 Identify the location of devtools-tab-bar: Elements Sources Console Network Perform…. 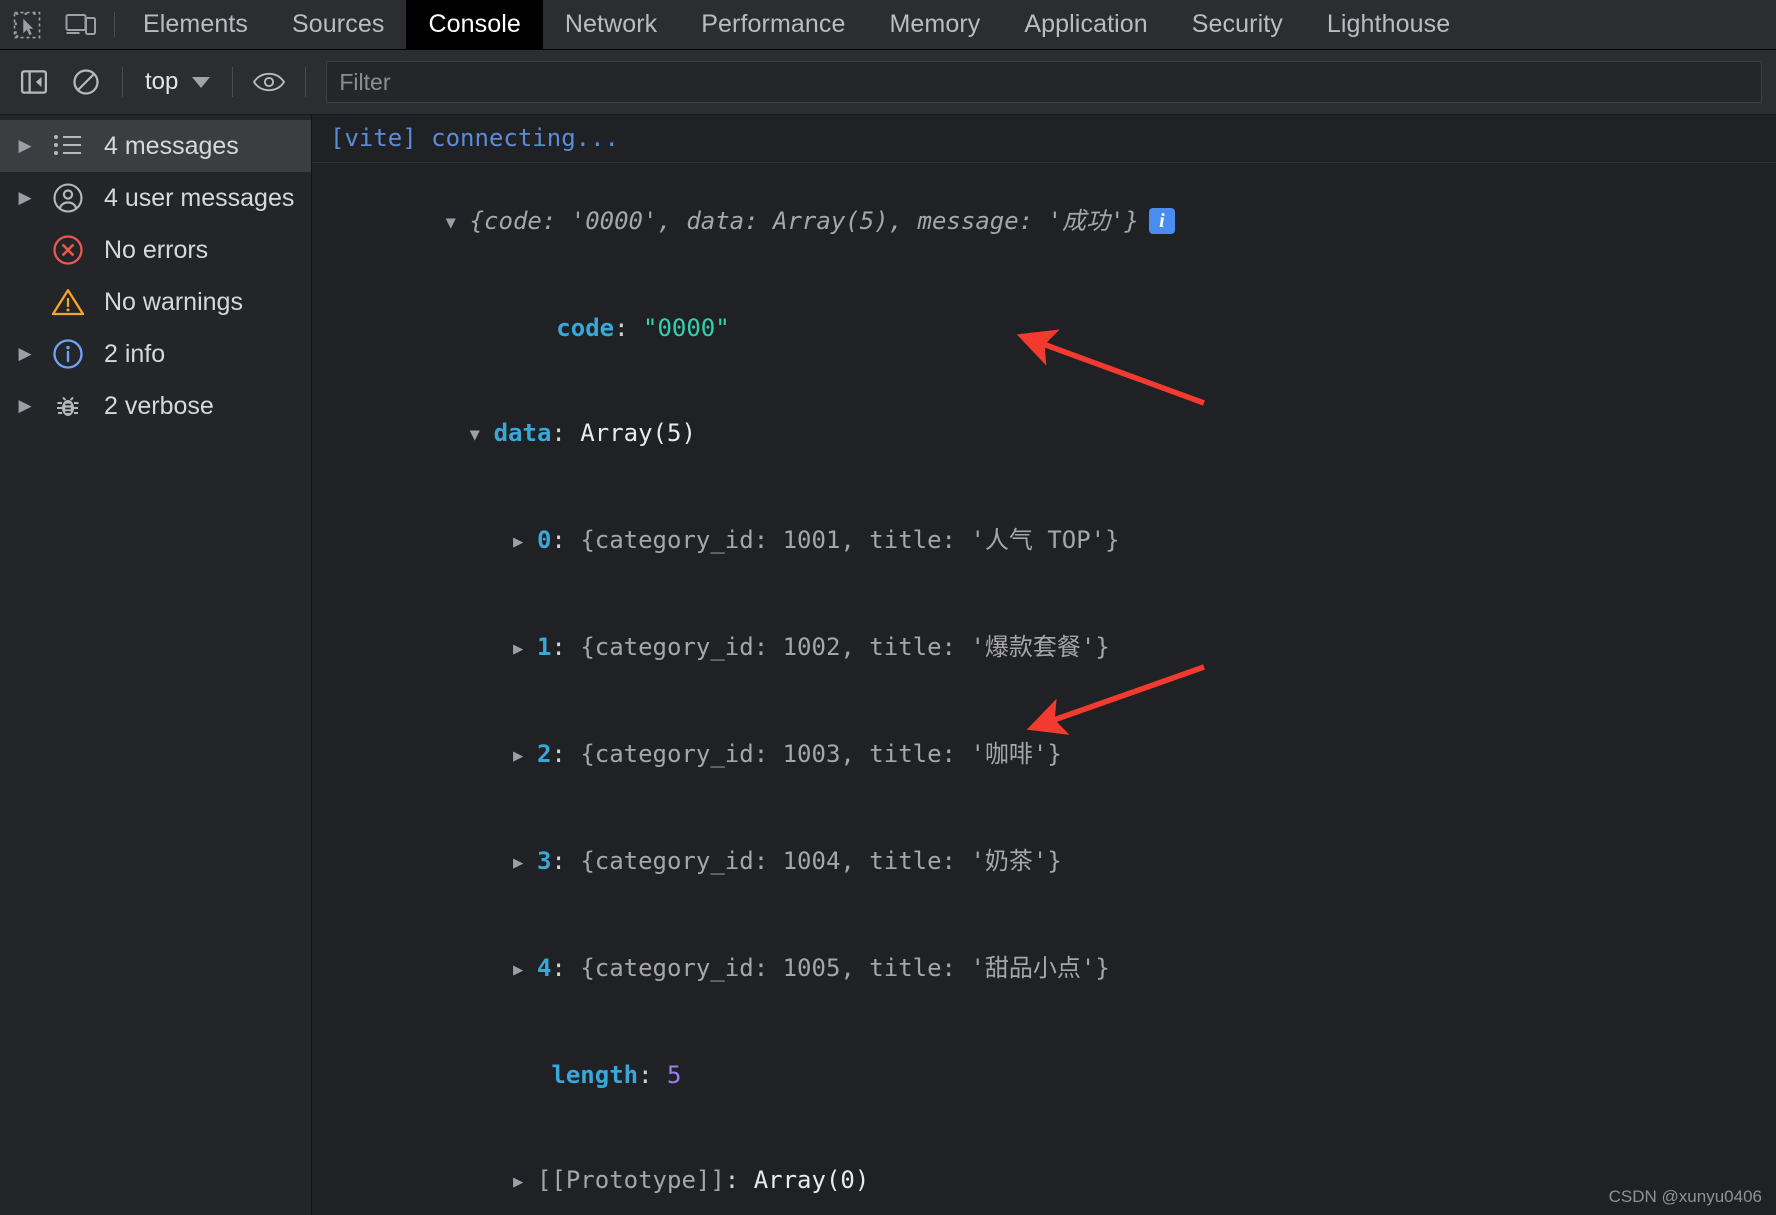
(888, 25).